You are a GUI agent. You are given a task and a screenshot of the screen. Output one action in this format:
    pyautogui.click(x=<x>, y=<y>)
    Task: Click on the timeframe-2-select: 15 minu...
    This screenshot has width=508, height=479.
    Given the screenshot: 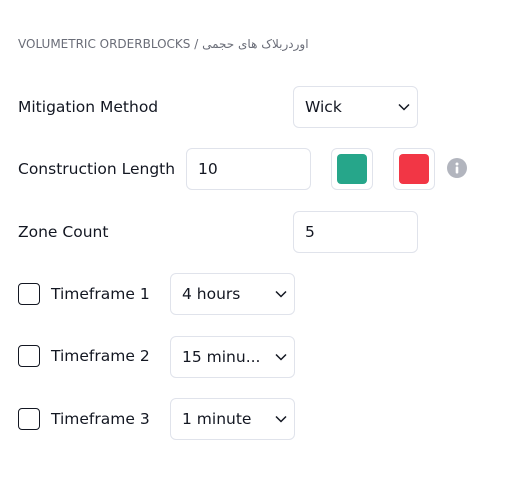 What is the action you would take?
    pyautogui.click(x=232, y=357)
    